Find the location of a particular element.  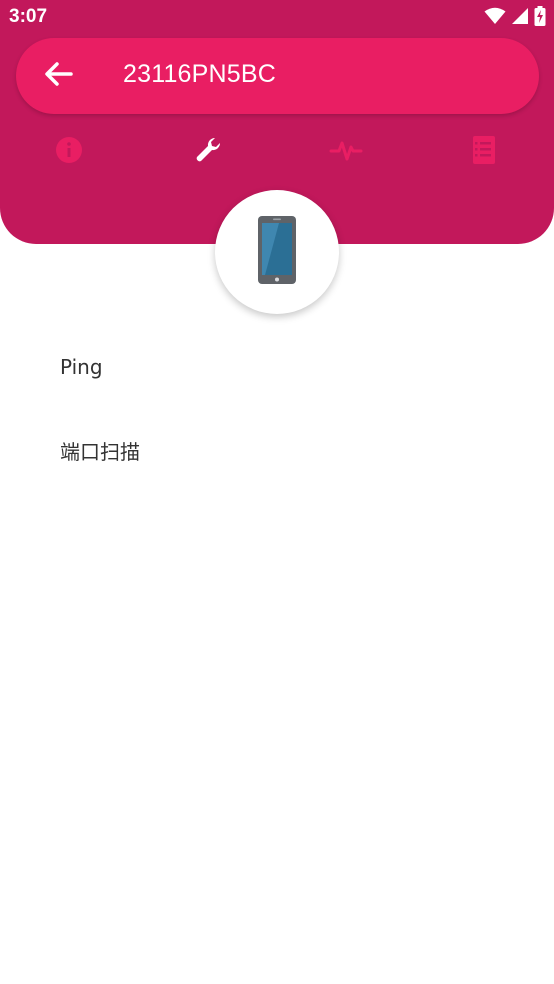

title-bar: 23116PN5BC is located at coordinates (277, 76).